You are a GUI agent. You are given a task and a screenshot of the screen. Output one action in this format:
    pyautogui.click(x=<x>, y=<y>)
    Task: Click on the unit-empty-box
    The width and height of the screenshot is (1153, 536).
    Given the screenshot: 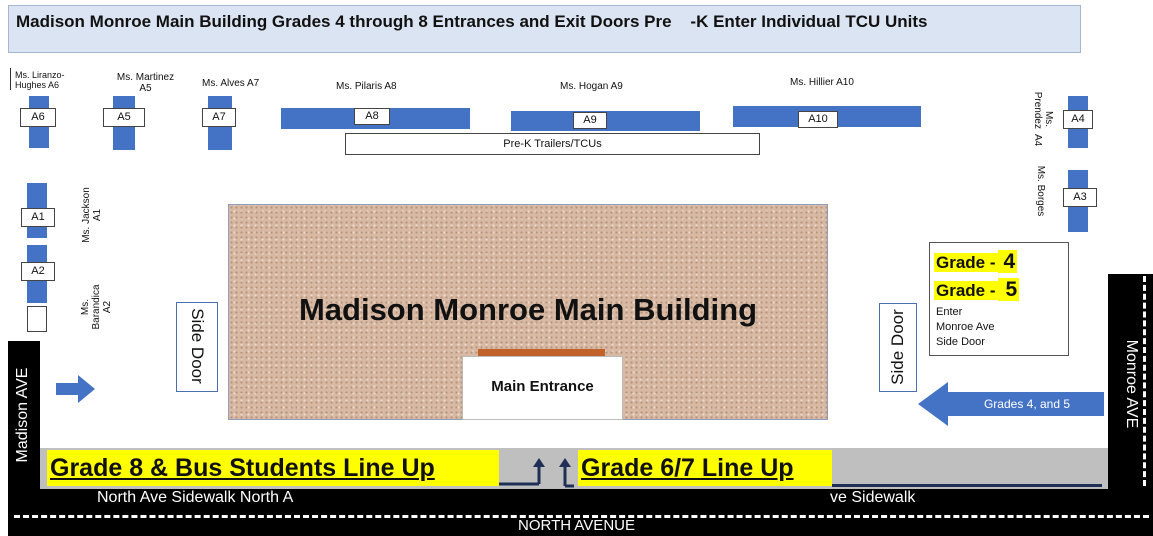 What is the action you would take?
    pyautogui.click(x=37, y=319)
    